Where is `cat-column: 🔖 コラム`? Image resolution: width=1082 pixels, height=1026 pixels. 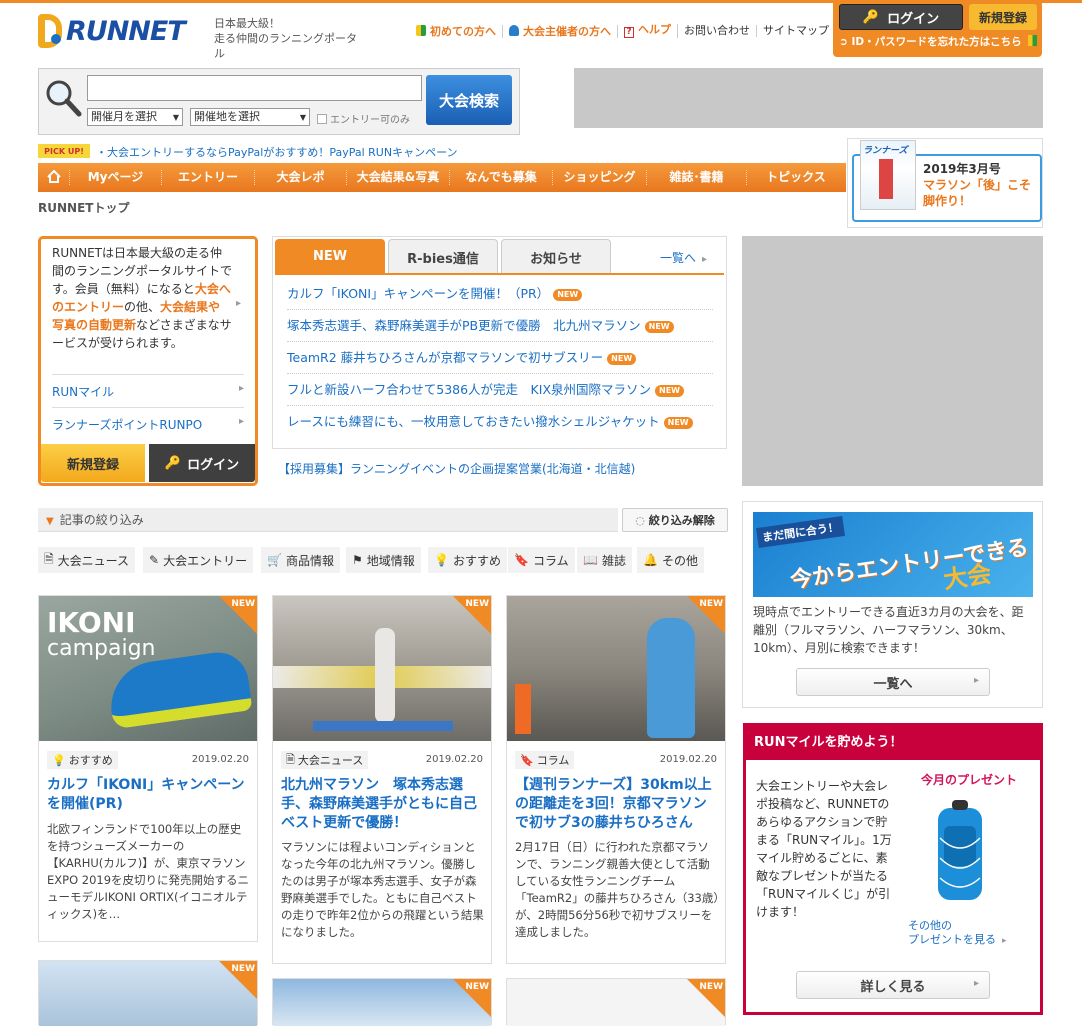 cat-column: 🔖 コラム is located at coordinates (541, 560).